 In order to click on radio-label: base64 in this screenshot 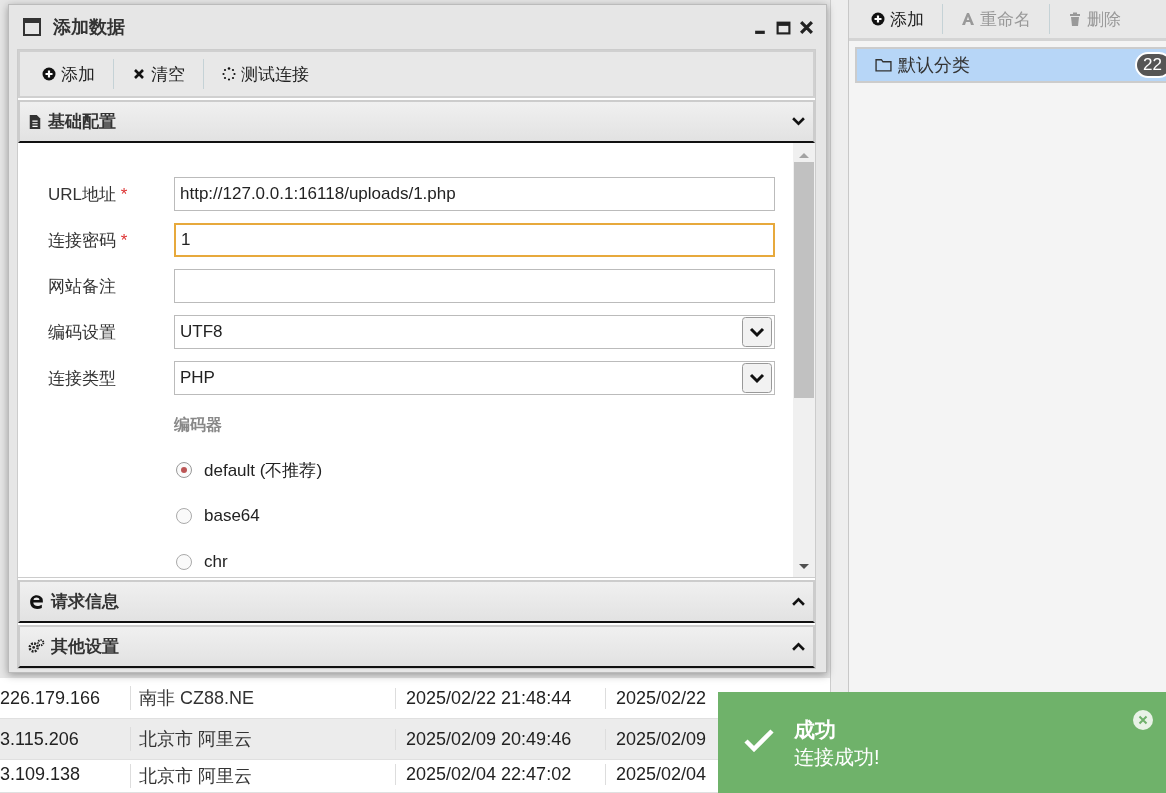, I will do `click(232, 516)`.